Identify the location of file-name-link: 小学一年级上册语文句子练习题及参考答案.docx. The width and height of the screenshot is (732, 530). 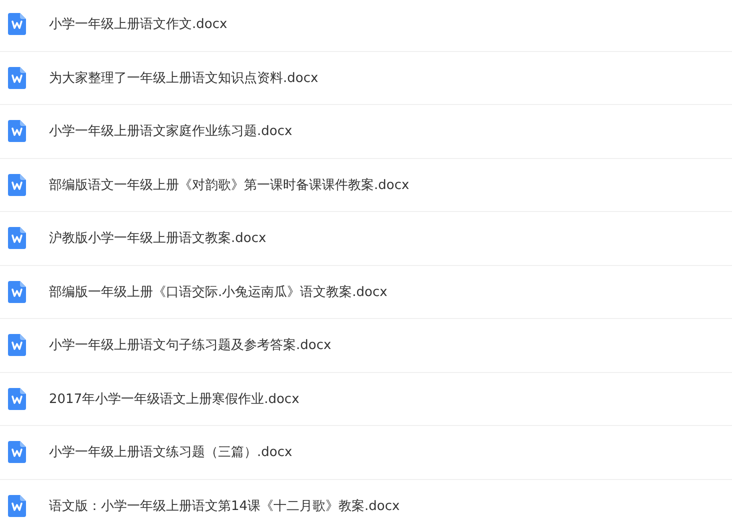
(190, 345).